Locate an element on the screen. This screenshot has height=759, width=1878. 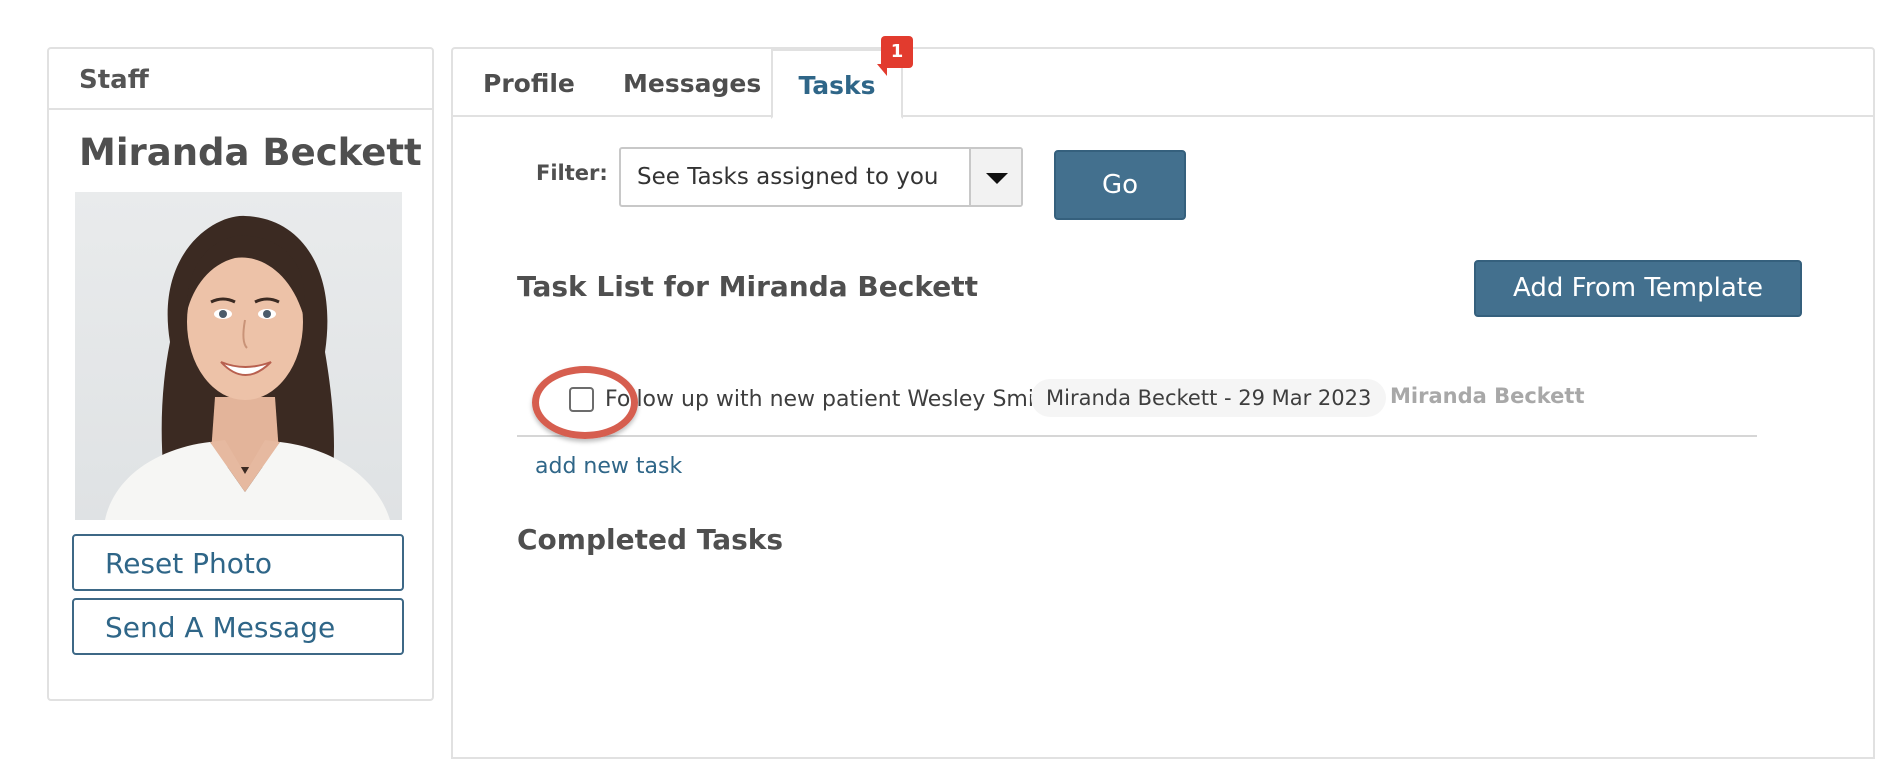
task-description: Follow up with new patient Wesley Smith is located at coordinates (831, 399).